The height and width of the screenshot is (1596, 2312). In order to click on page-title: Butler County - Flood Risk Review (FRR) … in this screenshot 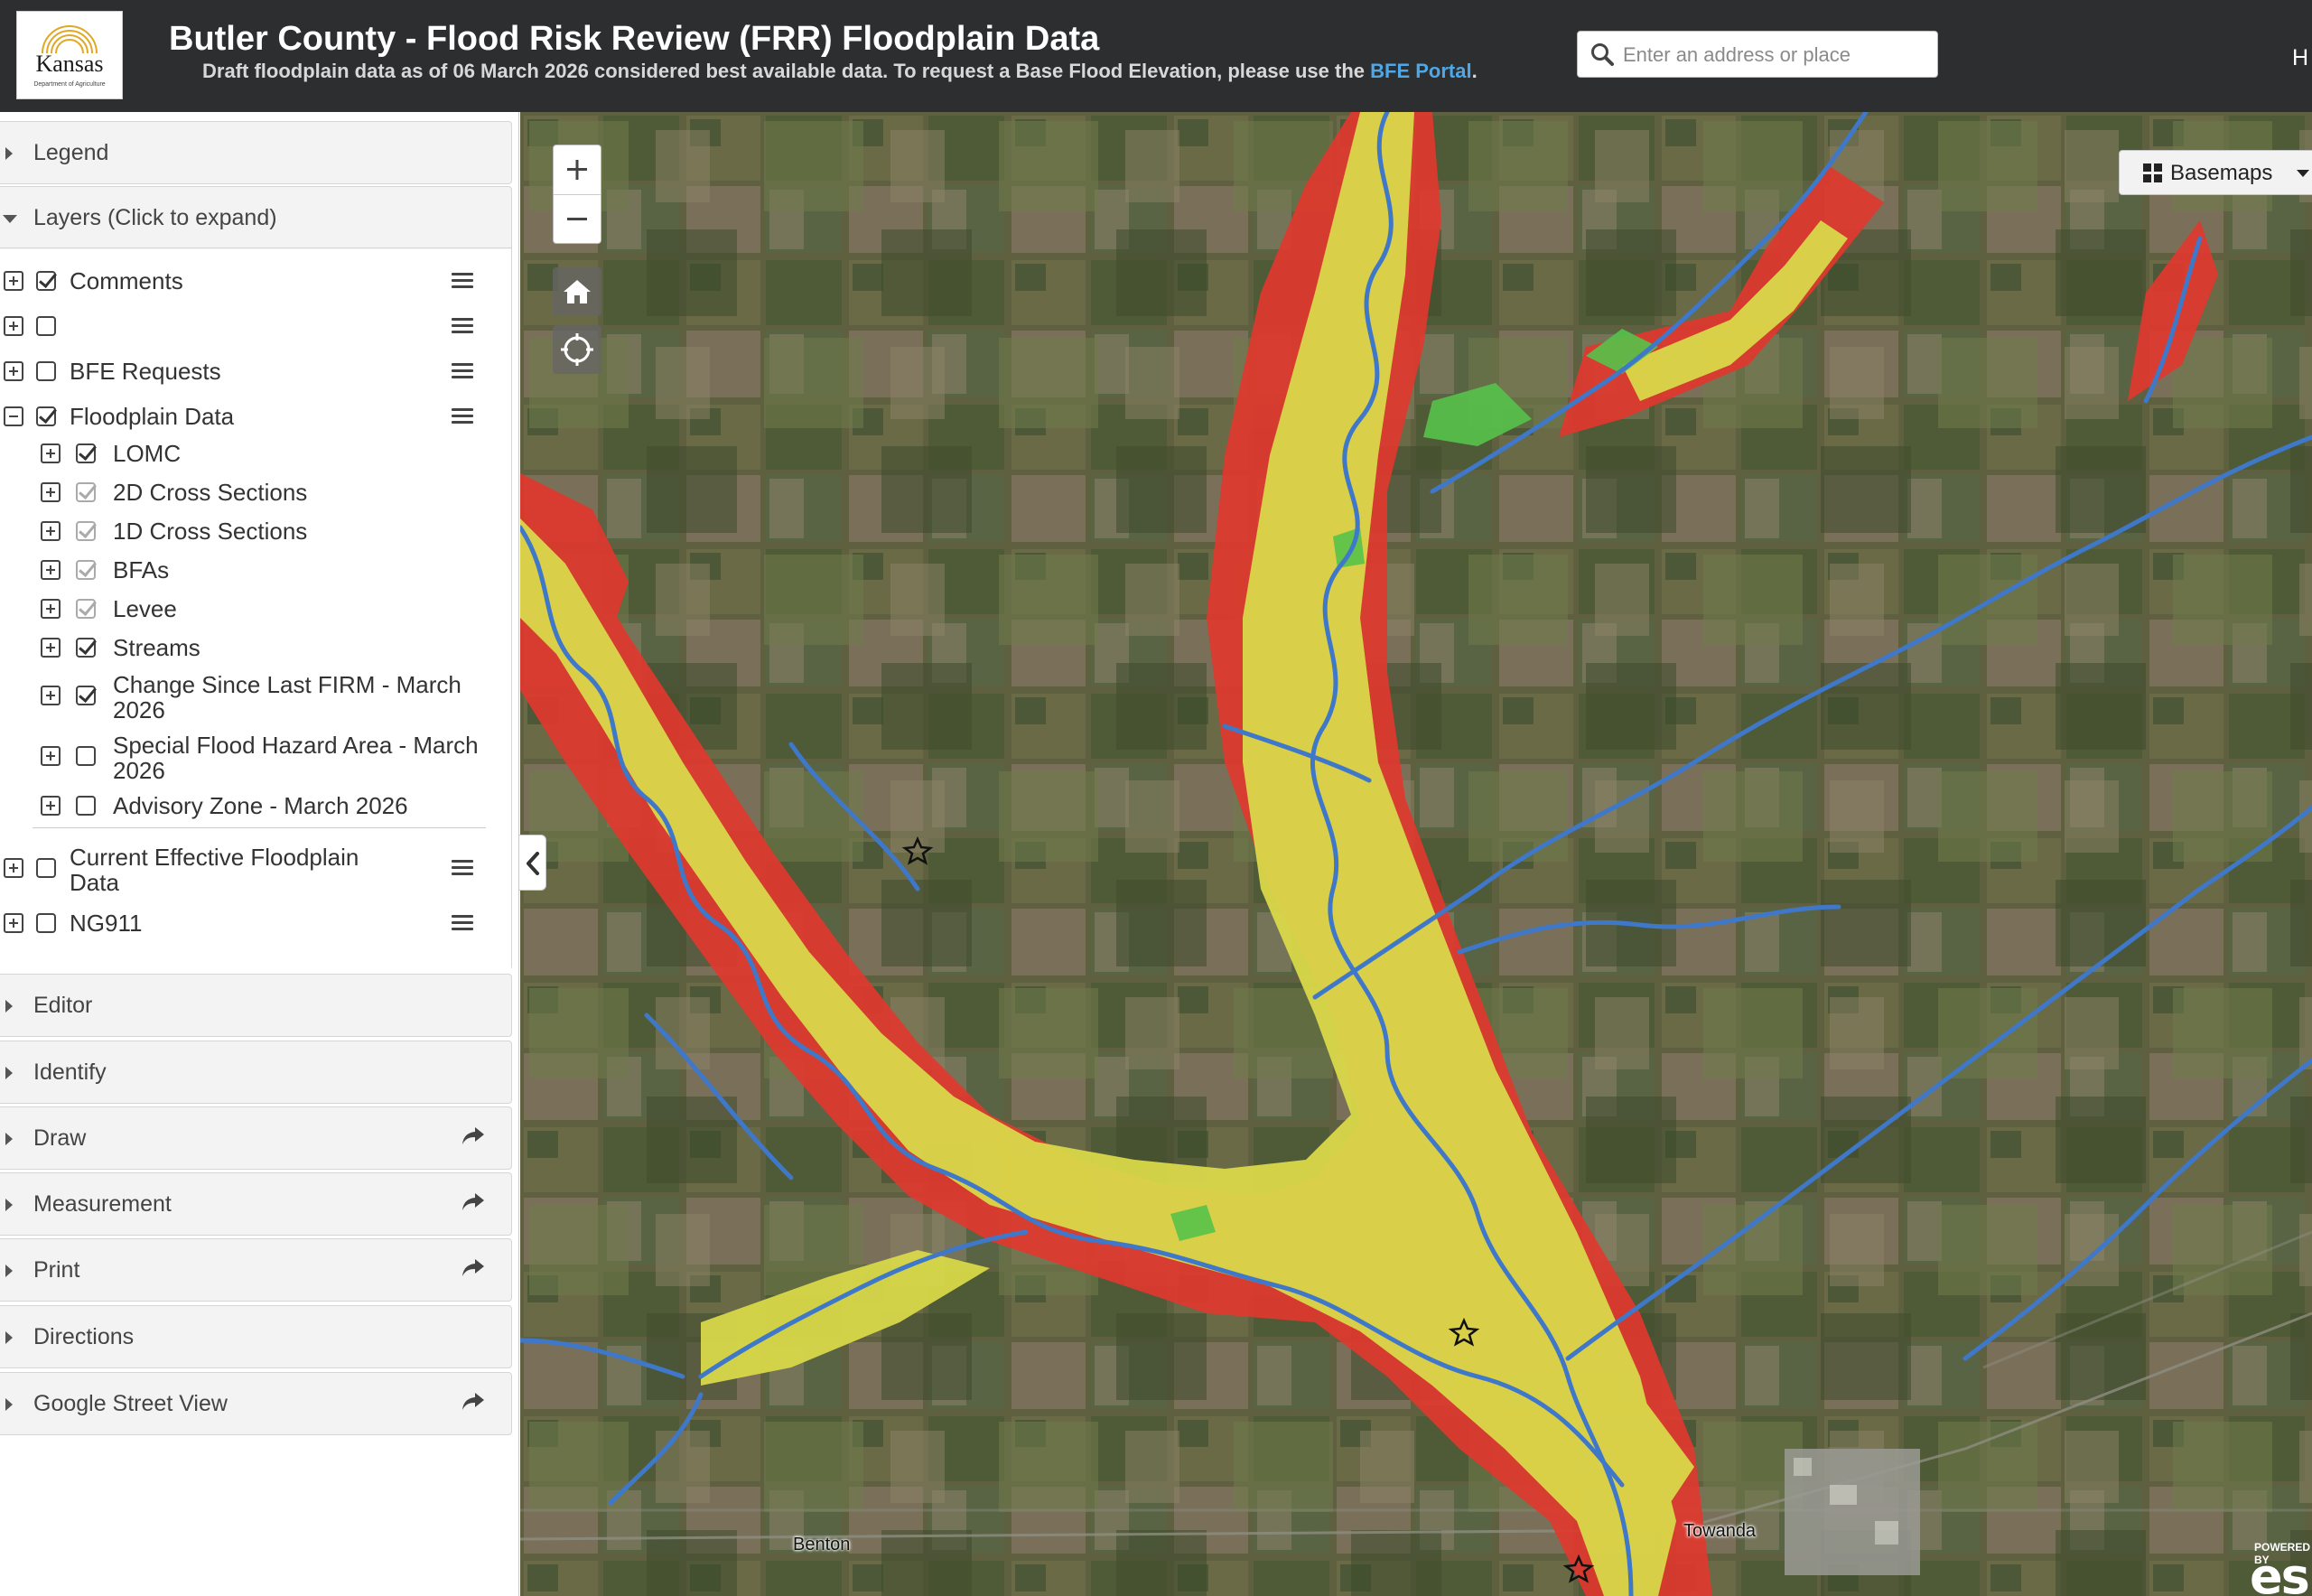, I will do `click(635, 39)`.